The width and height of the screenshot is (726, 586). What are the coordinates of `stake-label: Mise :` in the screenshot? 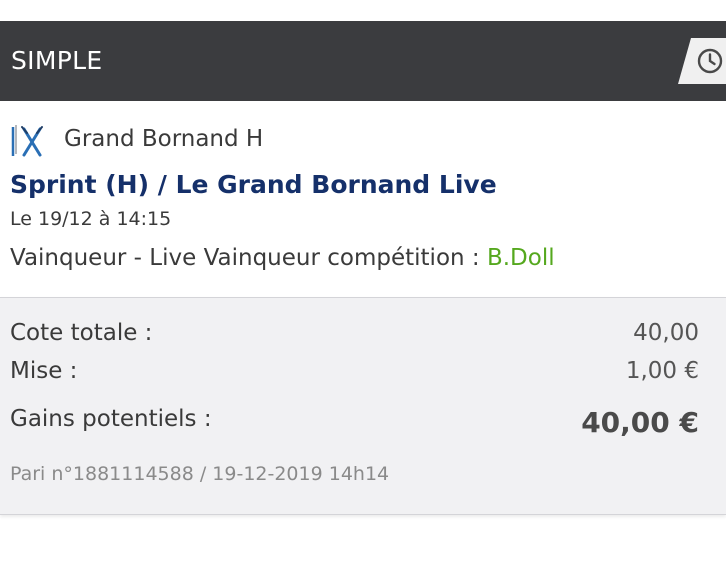 It's located at (44, 371).